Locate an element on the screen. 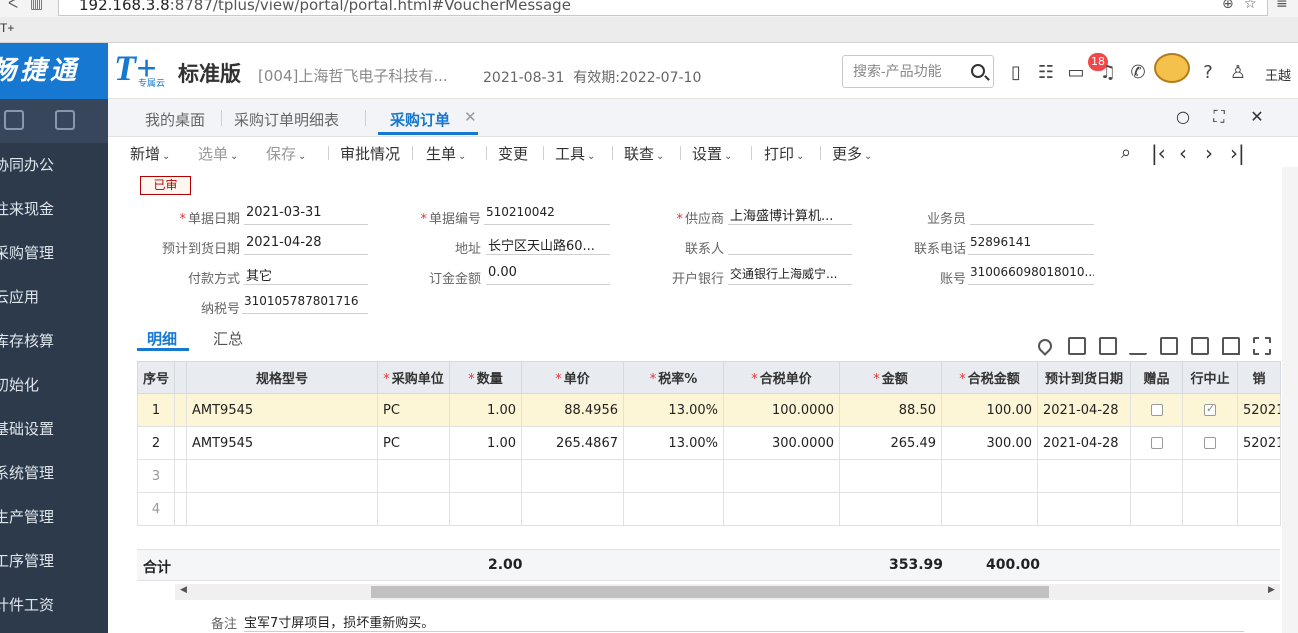  new-button: 新增 ⌄ is located at coordinates (150, 153).